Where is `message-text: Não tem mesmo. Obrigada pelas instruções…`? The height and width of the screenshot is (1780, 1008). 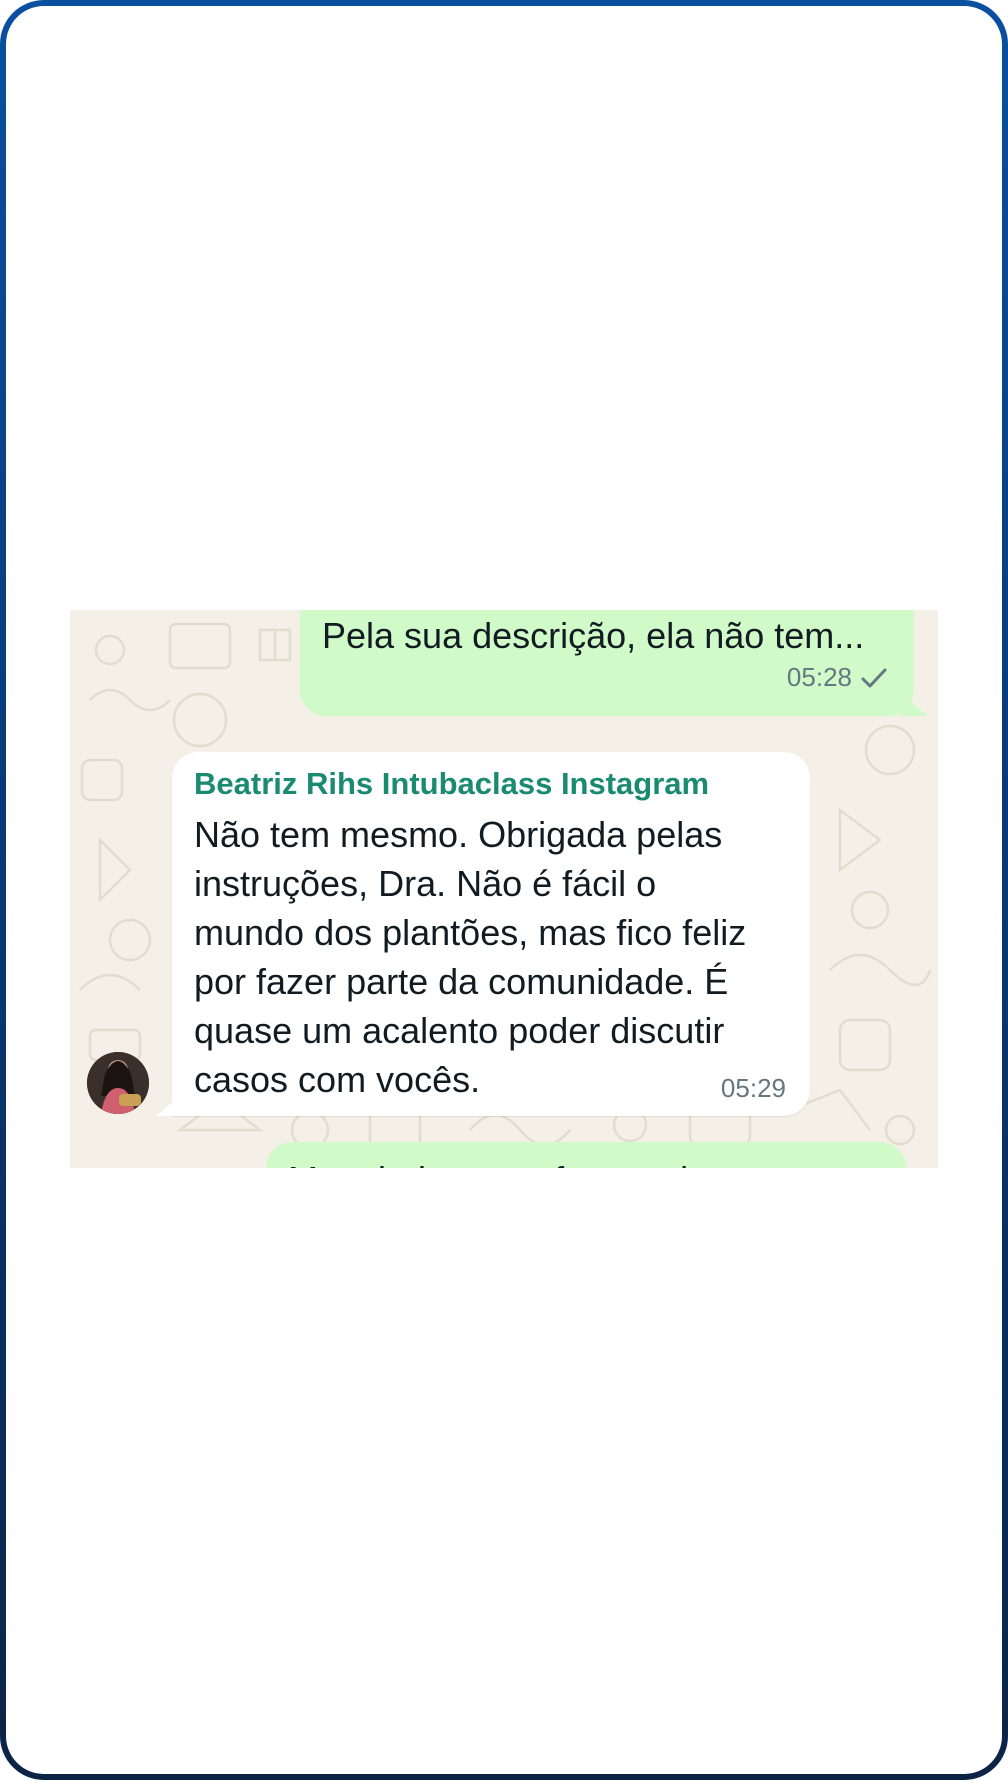
message-text: Não tem mesmo. Obrigada pelas instruções… is located at coordinates (494, 957).